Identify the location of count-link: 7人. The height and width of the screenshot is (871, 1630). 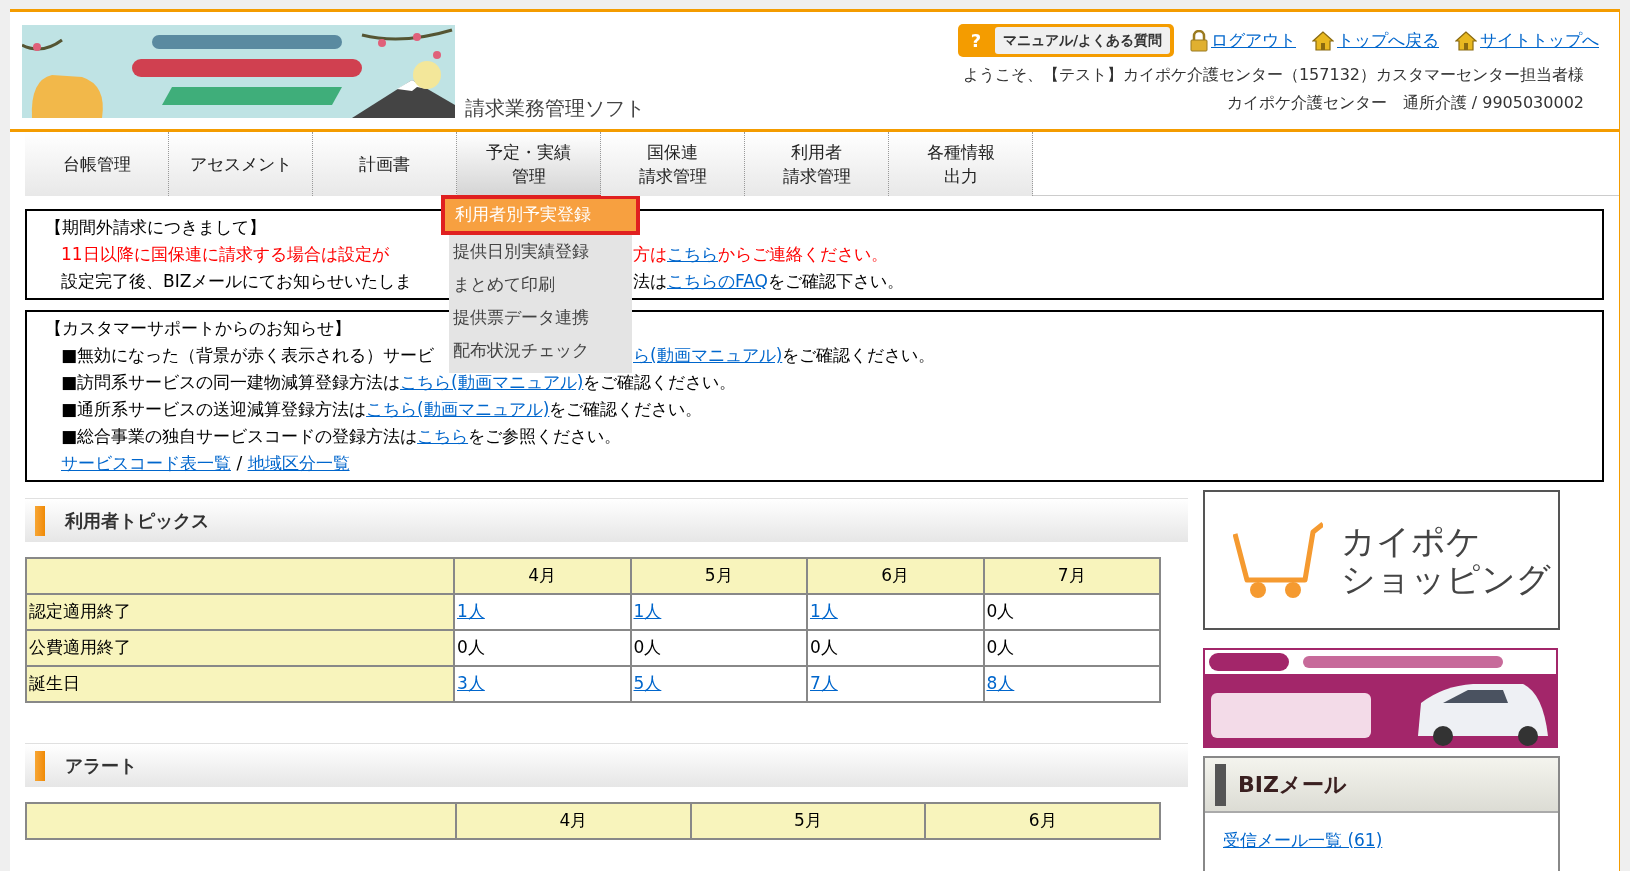
(824, 683).